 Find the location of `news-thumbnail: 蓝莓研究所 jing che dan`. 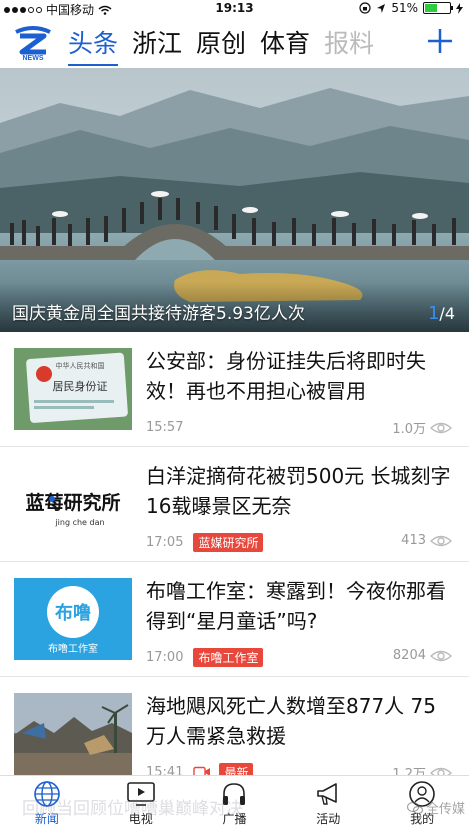

news-thumbnail: 蓝莓研究所 jing che dan is located at coordinates (73, 504).